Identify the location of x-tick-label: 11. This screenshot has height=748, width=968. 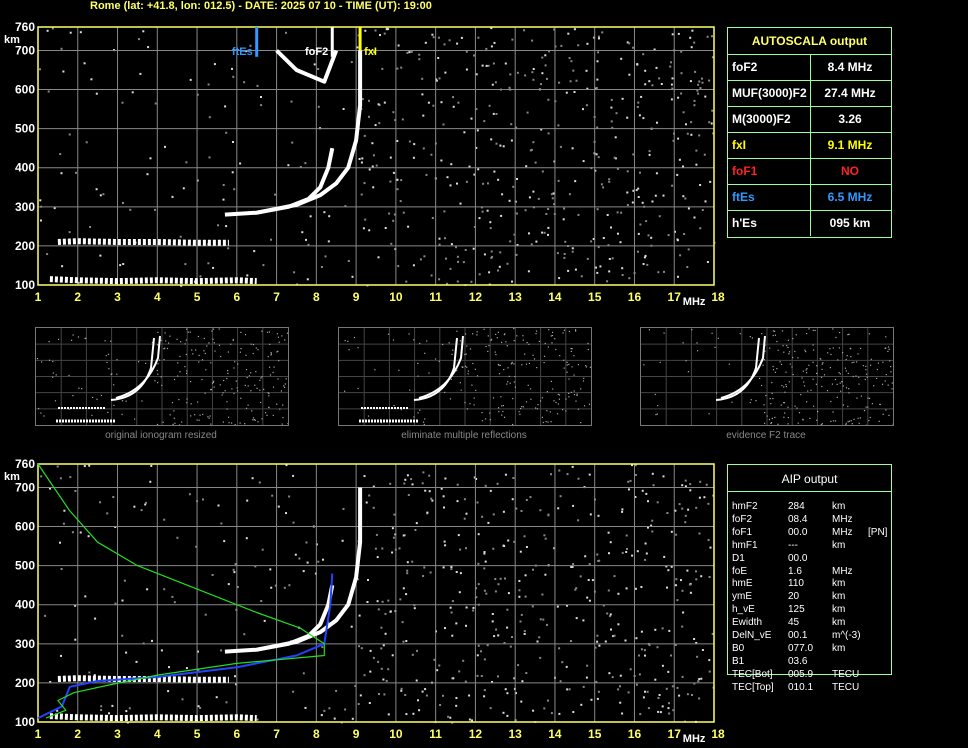
(435, 734).